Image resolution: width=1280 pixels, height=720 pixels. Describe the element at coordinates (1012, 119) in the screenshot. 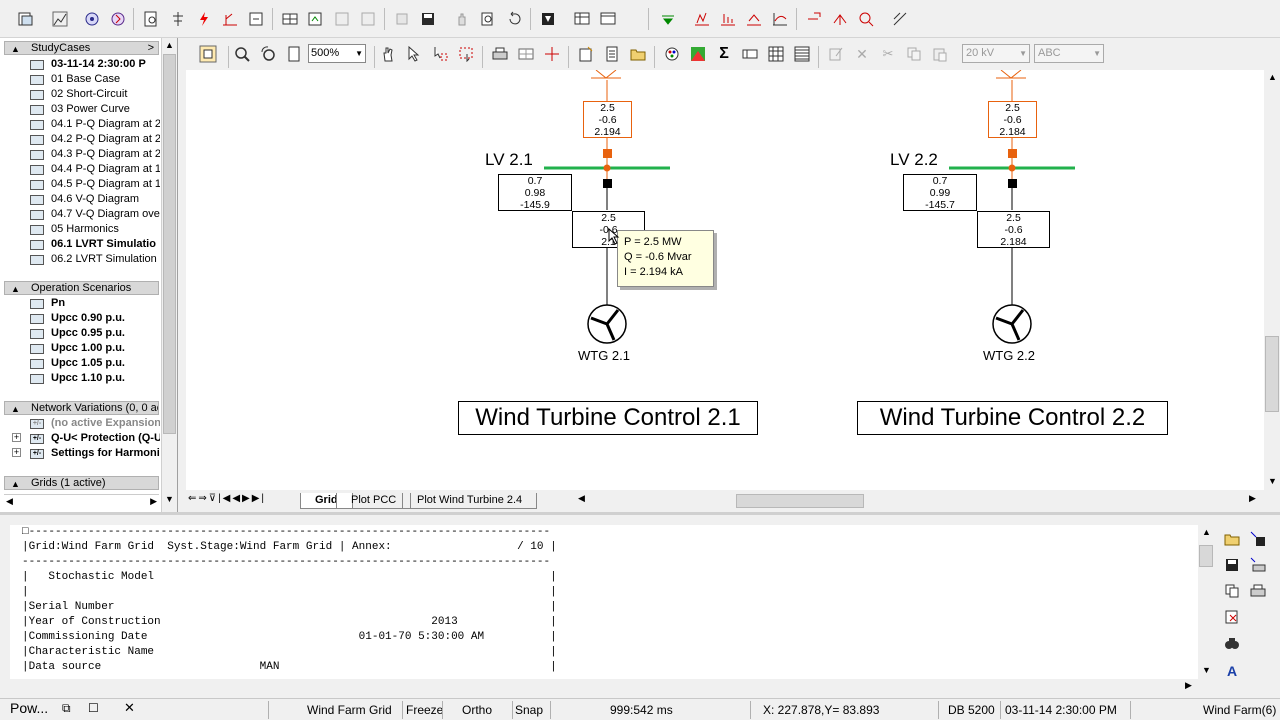

I see `result-box-transformer-2: 2.5 -0.6 2.184` at that location.